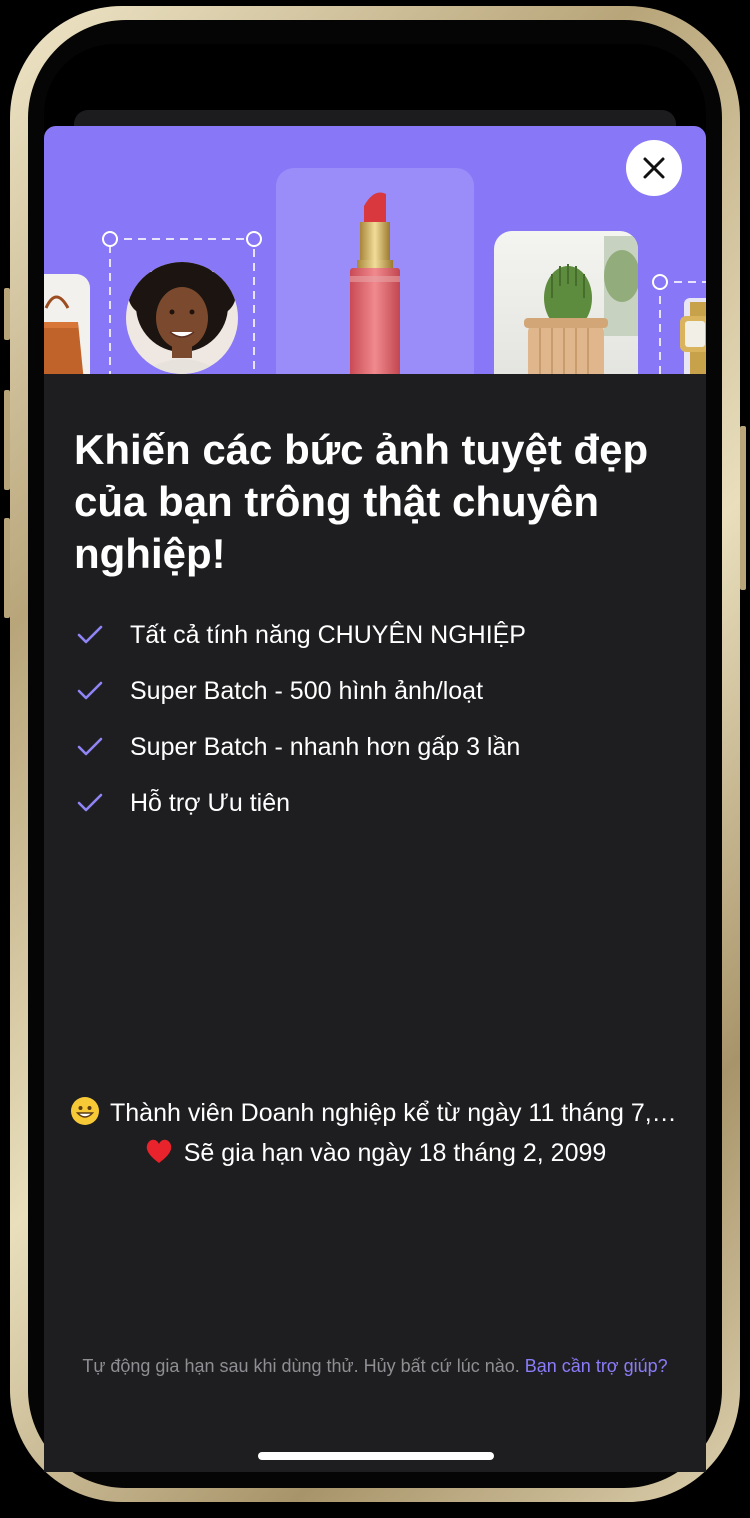 This screenshot has width=750, height=1518. I want to click on feature-item: Super Batch - 500 hình ảnh/loạt, so click(379, 704).